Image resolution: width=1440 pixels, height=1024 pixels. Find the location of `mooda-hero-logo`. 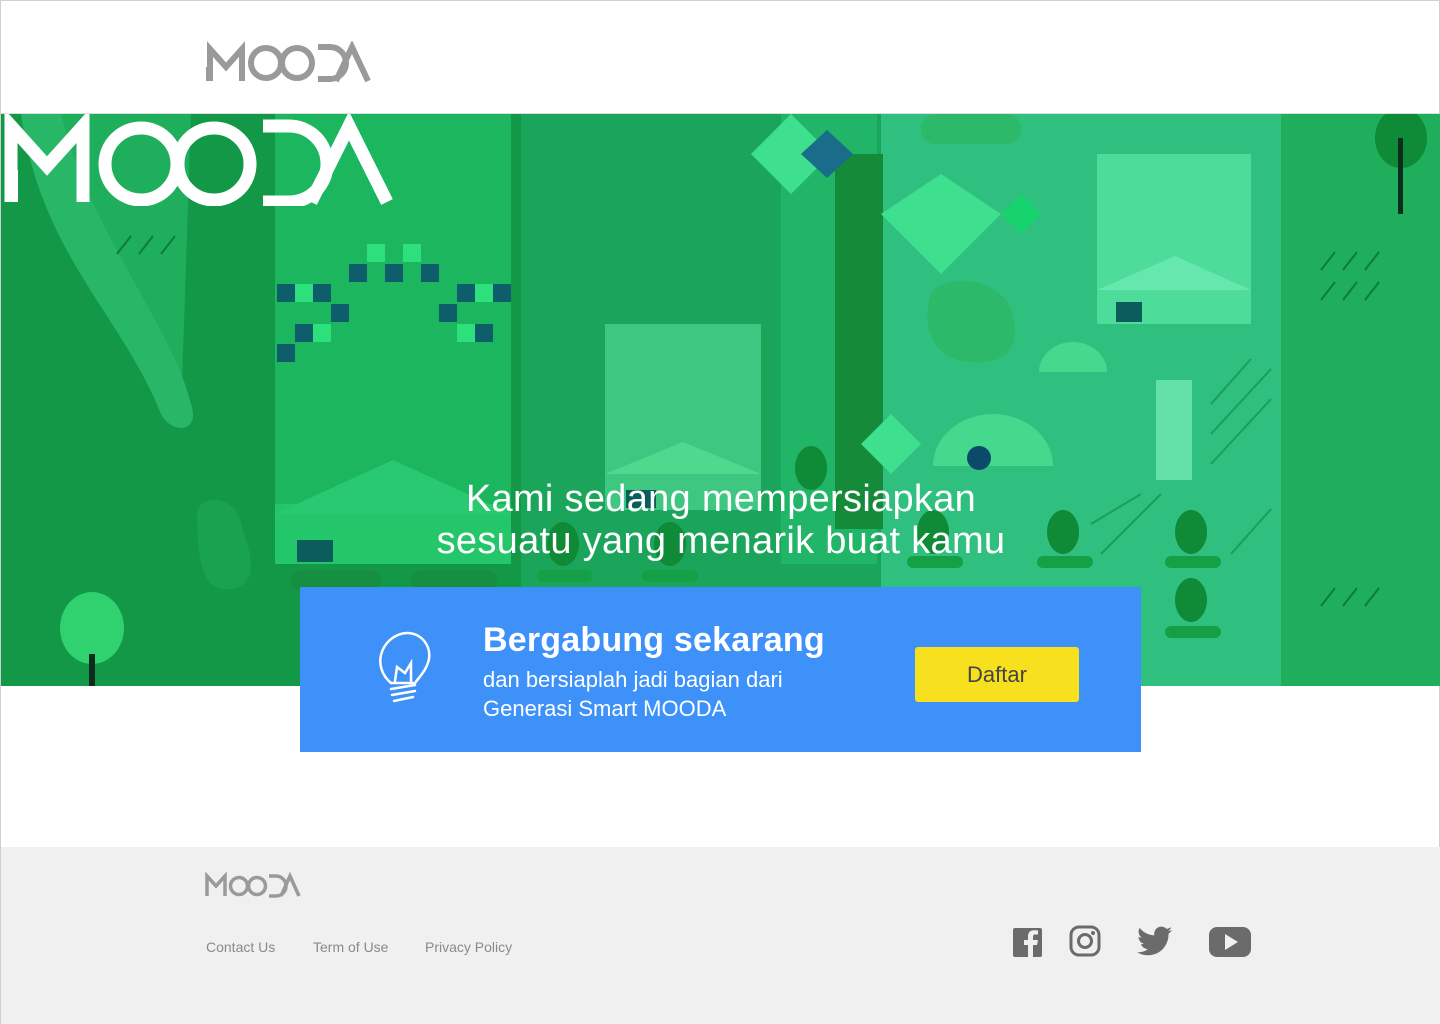

mooda-hero-logo is located at coordinates (198, 160).